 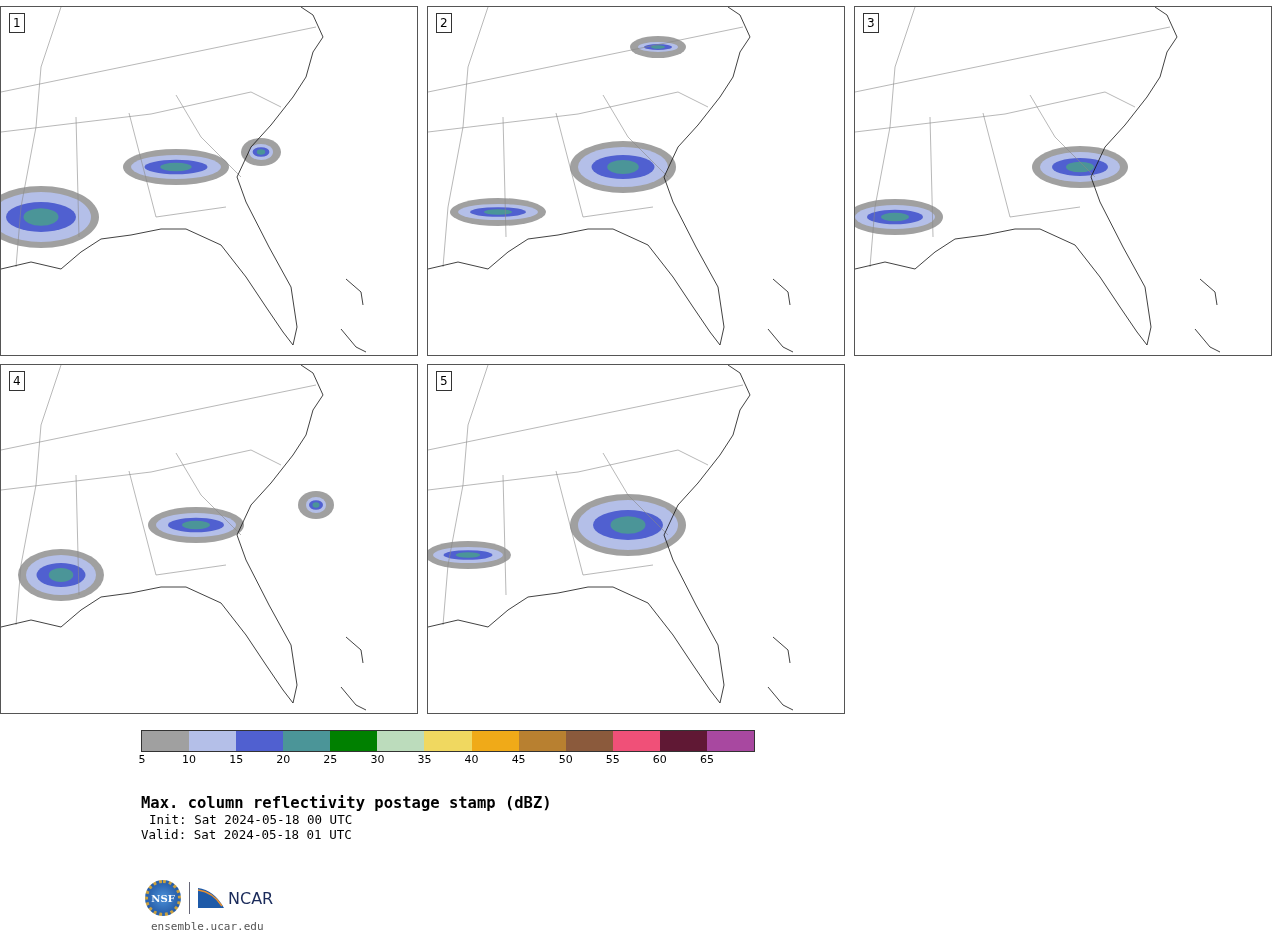 What do you see at coordinates (330, 759) in the screenshot?
I see `tick-label: 25` at bounding box center [330, 759].